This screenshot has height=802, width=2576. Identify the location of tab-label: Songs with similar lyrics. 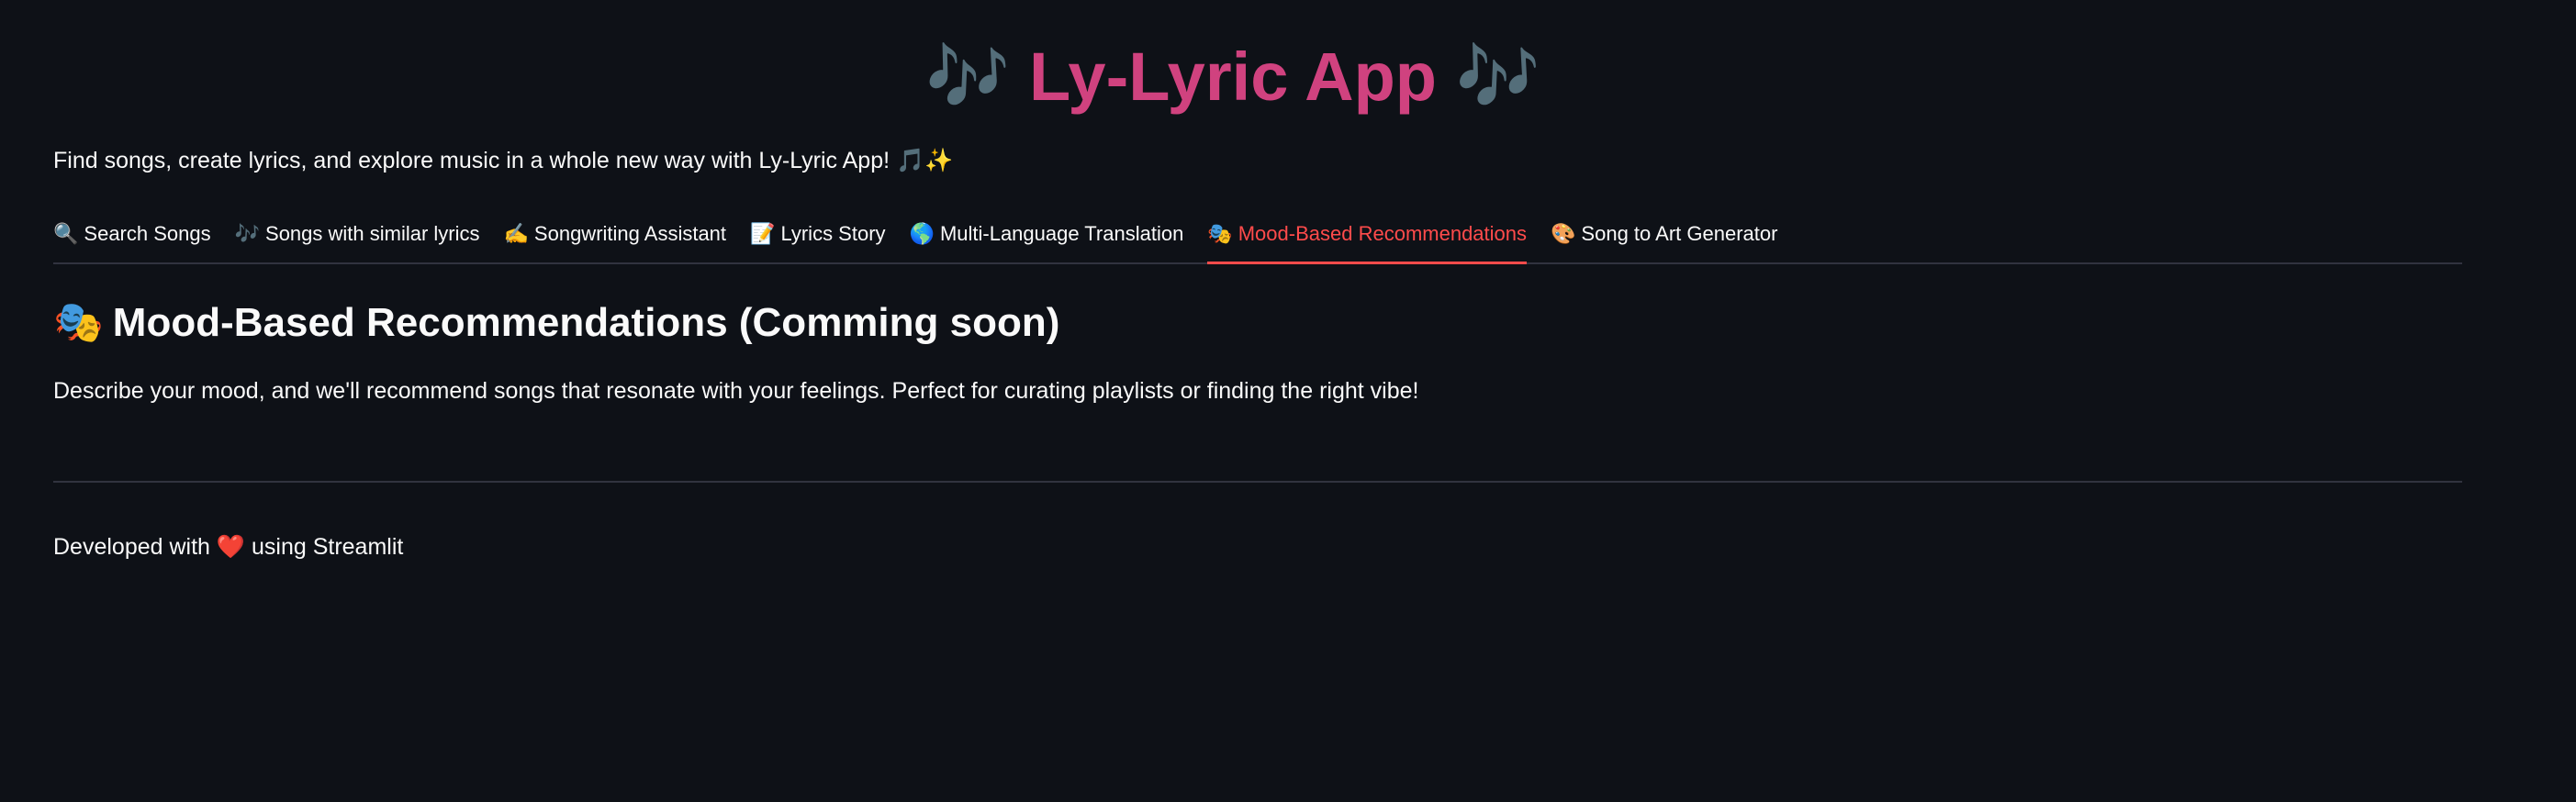
(372, 233).